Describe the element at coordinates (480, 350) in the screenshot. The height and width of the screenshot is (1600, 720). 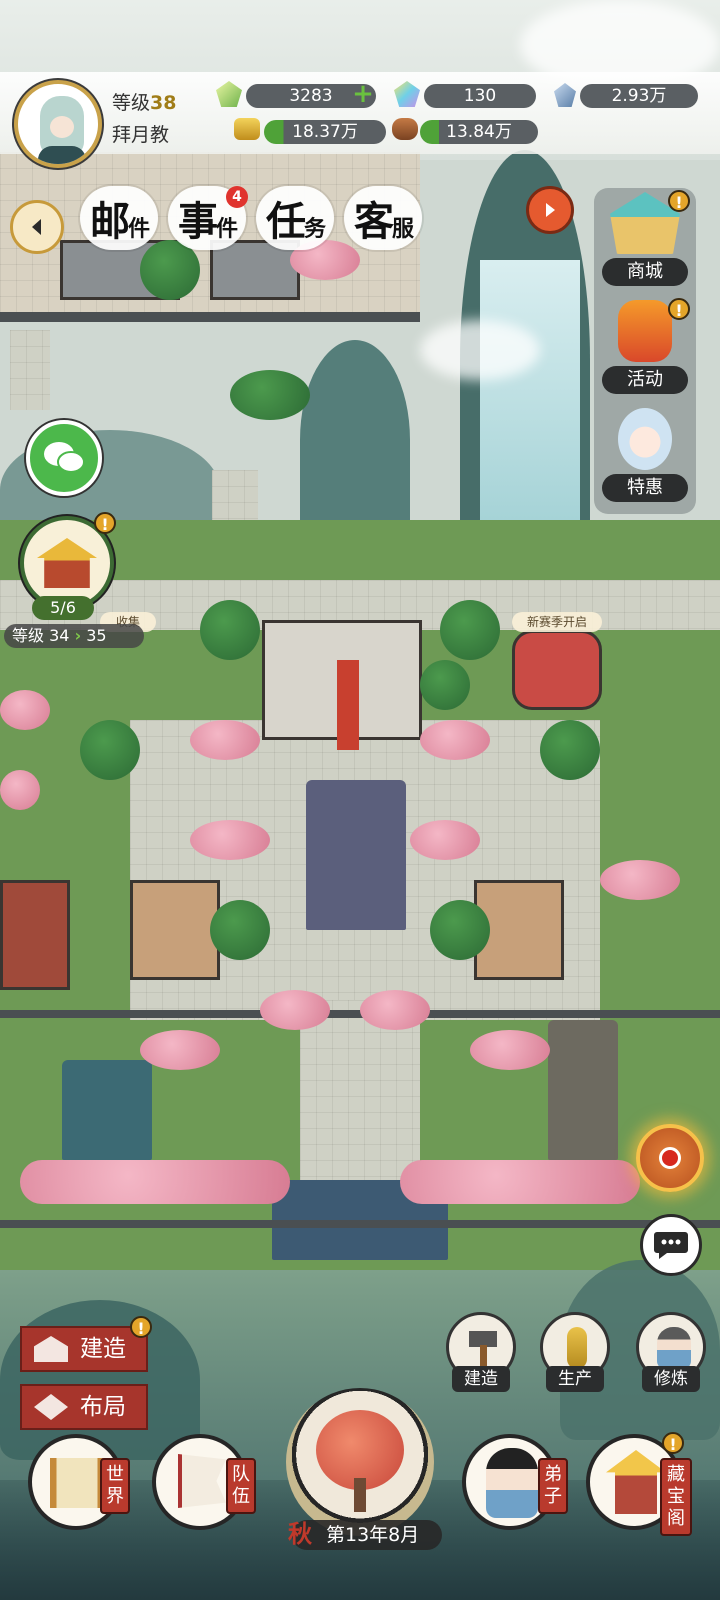
I see `mist` at that location.